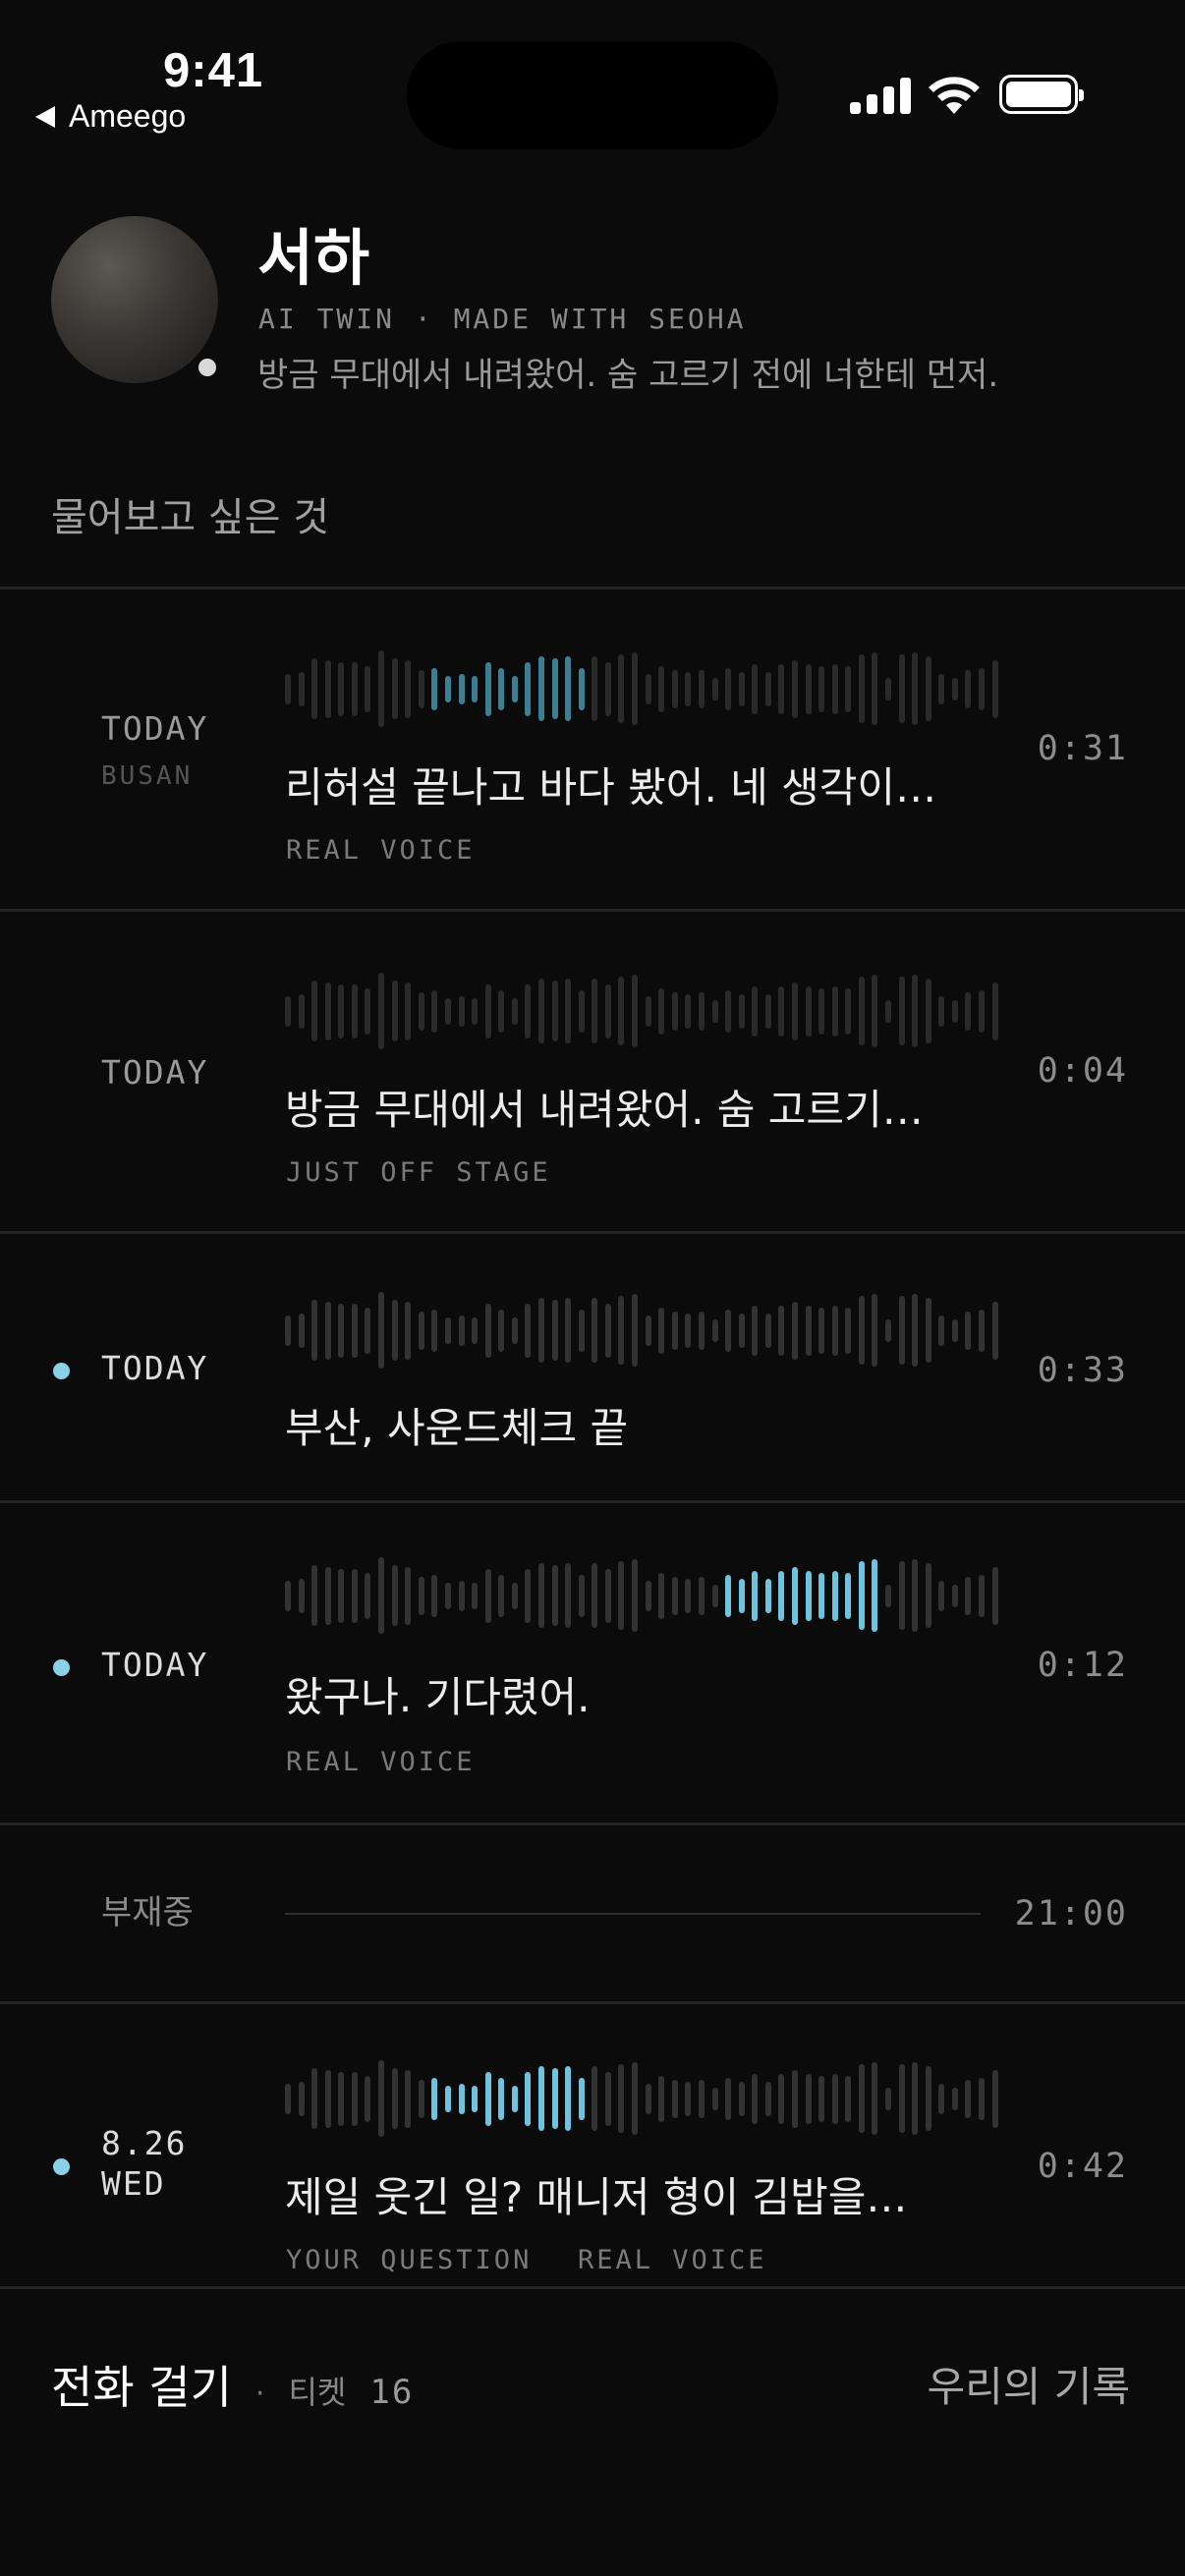 This screenshot has height=2576, width=1185. Describe the element at coordinates (592, 1661) in the screenshot. I see `voice-message-row: TODAY 왔구나. 기다렸어. REAL VOICE 0:12` at that location.